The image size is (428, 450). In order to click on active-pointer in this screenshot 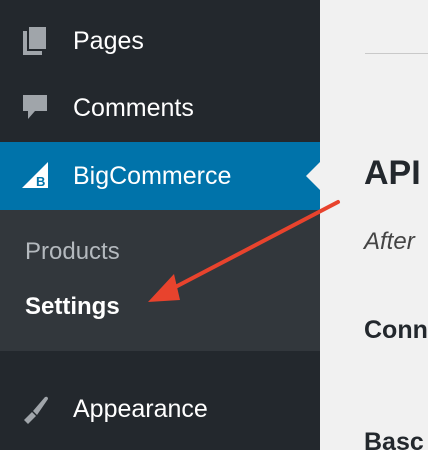, I will do `click(313, 176)`.